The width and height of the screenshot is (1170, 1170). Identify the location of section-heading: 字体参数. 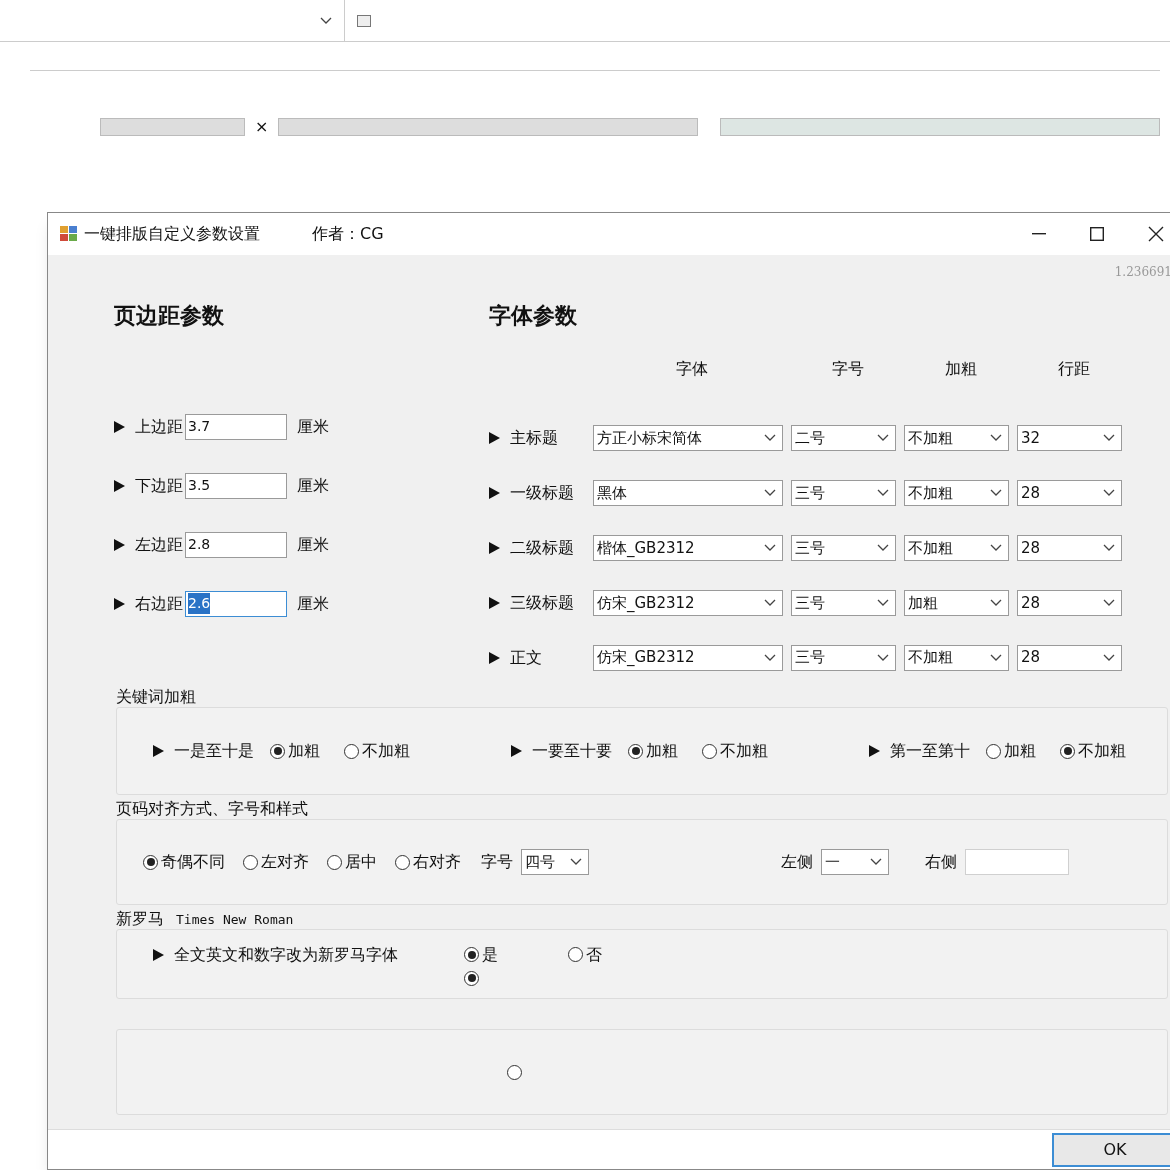
(533, 315).